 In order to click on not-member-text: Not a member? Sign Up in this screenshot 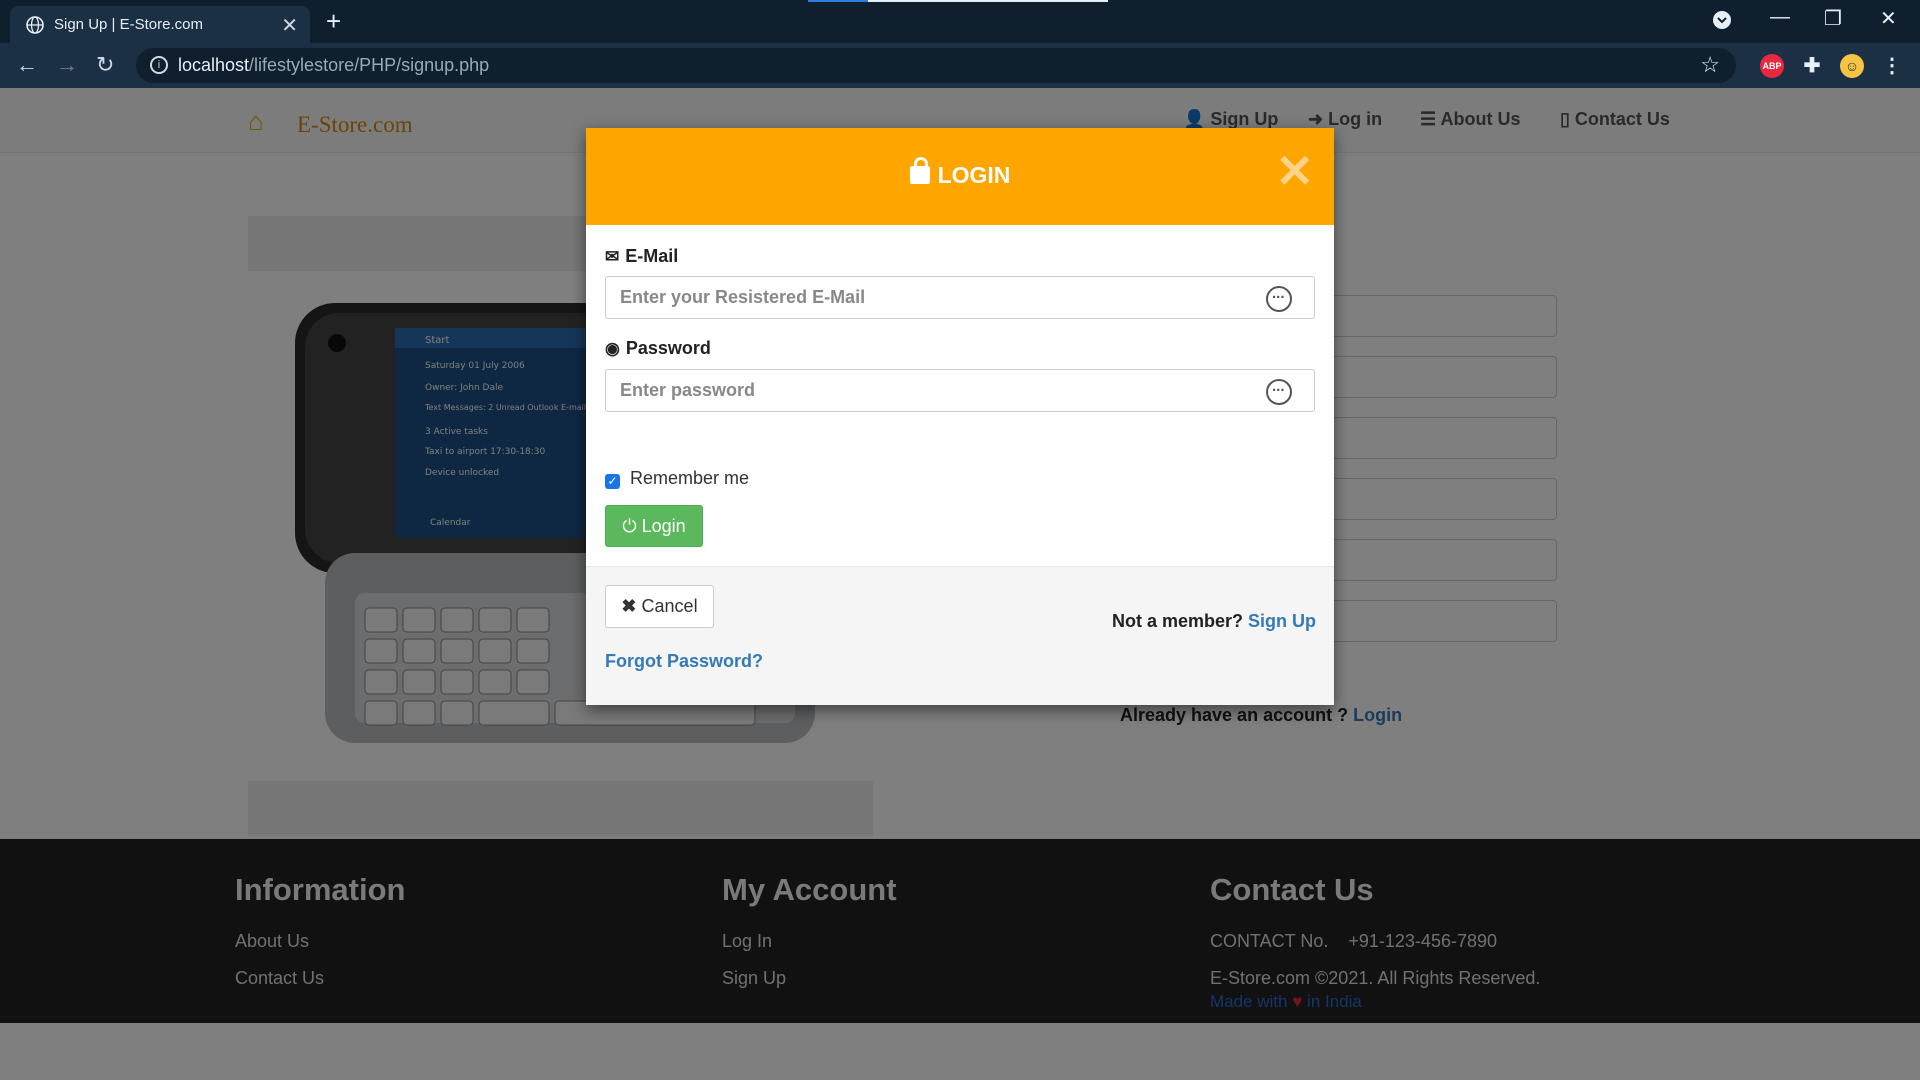, I will do `click(1213, 621)`.